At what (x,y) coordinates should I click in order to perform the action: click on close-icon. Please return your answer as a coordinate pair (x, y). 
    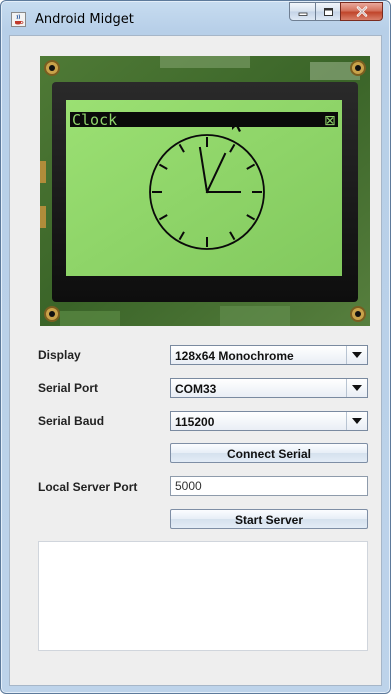
    Looking at the image, I should click on (361, 11).